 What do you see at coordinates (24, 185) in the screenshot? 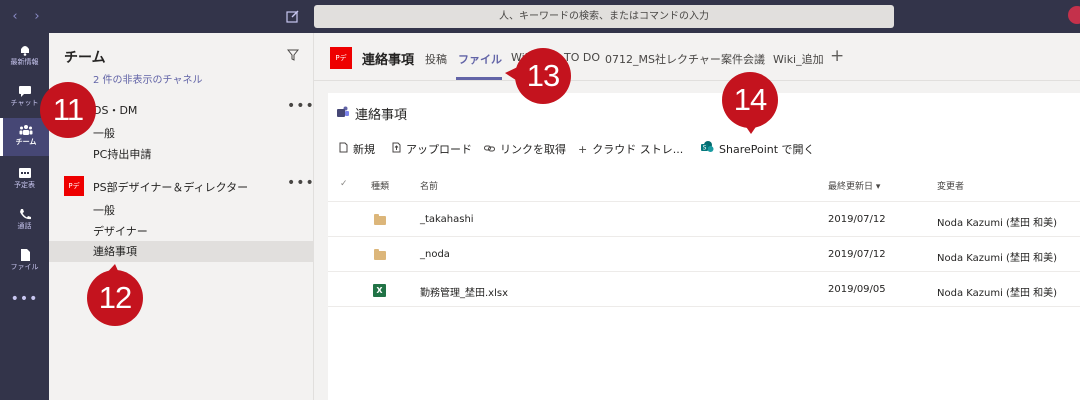
I see `rail-label: 予定表` at bounding box center [24, 185].